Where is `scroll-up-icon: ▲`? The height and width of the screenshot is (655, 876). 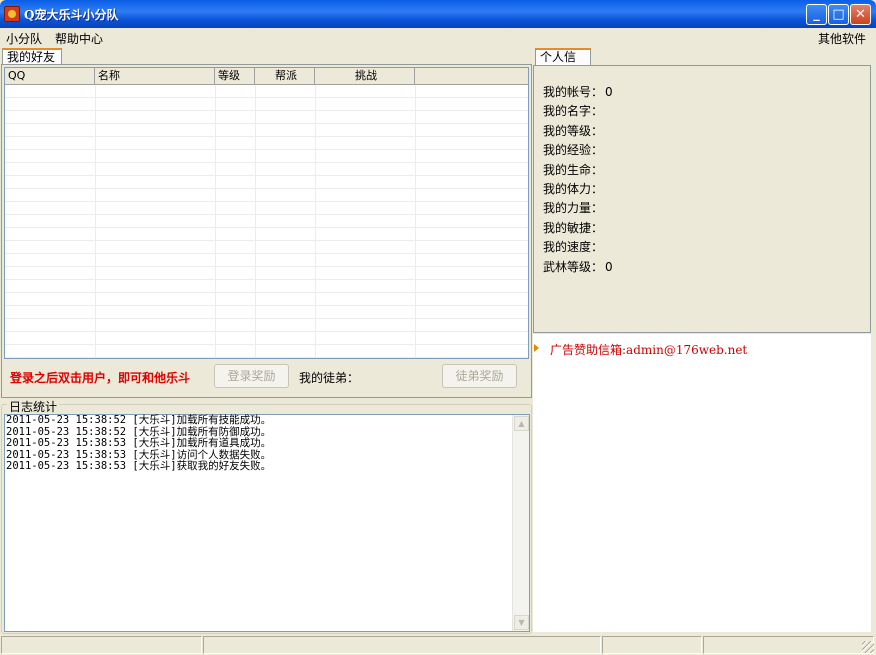 scroll-up-icon: ▲ is located at coordinates (521, 423).